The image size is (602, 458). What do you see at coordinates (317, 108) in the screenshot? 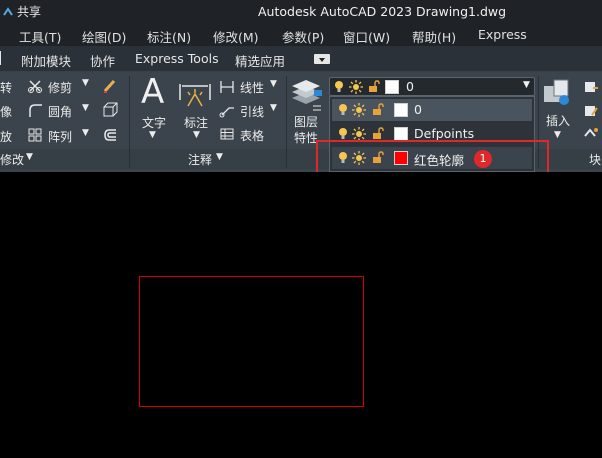
I see `layer-state-icon` at bounding box center [317, 108].